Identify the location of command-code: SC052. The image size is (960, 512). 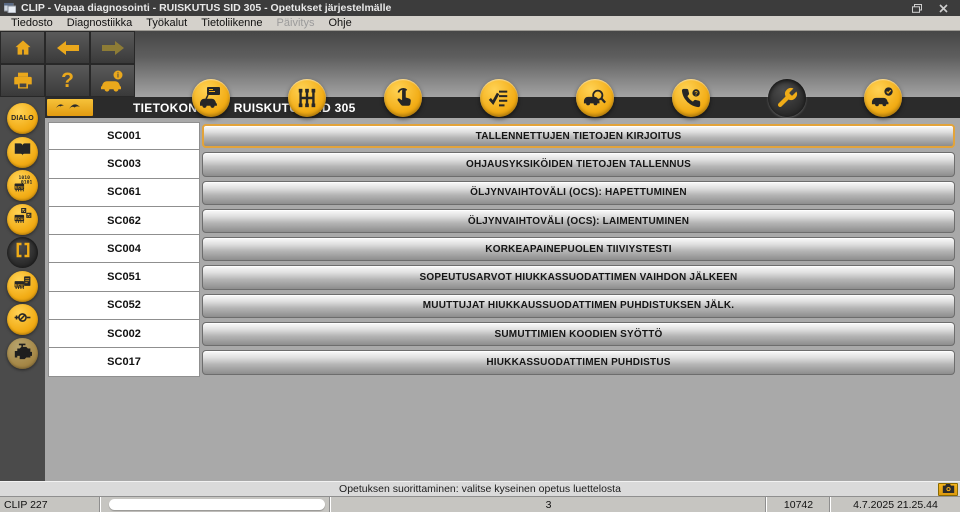
(124, 305).